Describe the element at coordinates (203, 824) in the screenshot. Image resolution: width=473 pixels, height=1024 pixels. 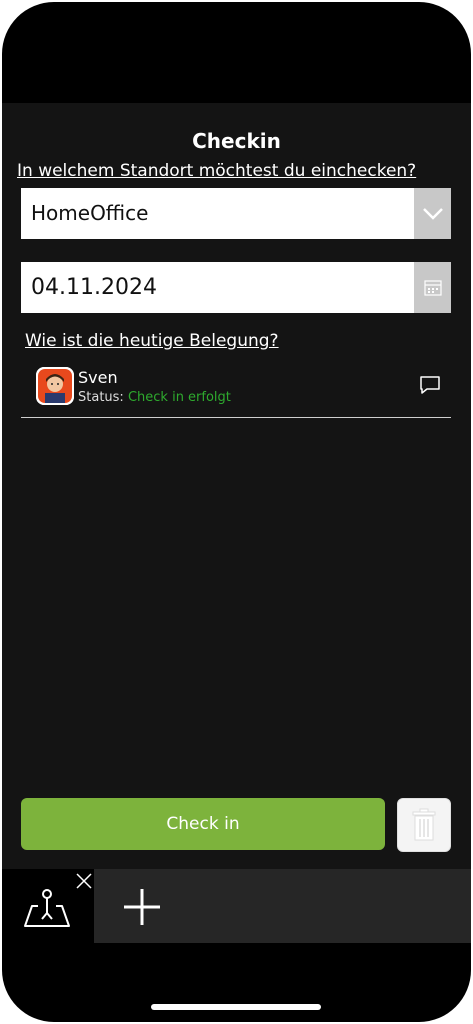
I see `checkin-button: Check in` at that location.